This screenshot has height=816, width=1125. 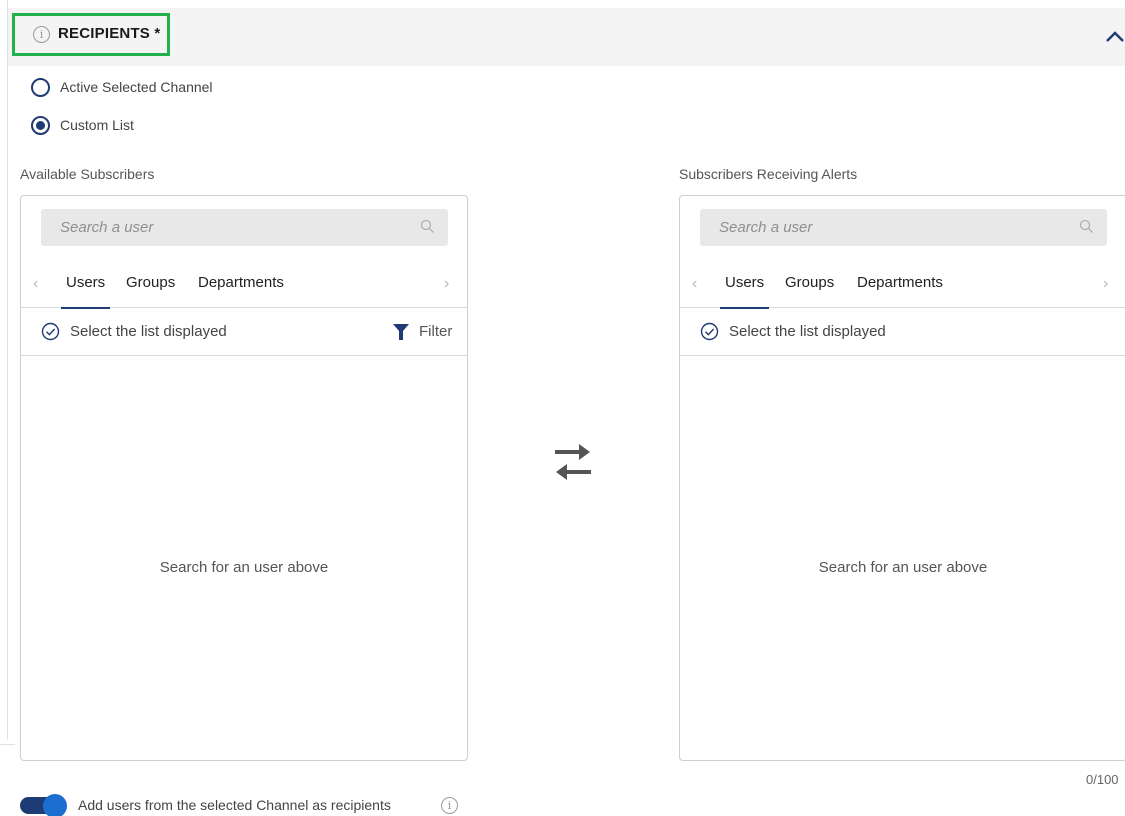 I want to click on chevron-up-icon, so click(x=1115, y=36).